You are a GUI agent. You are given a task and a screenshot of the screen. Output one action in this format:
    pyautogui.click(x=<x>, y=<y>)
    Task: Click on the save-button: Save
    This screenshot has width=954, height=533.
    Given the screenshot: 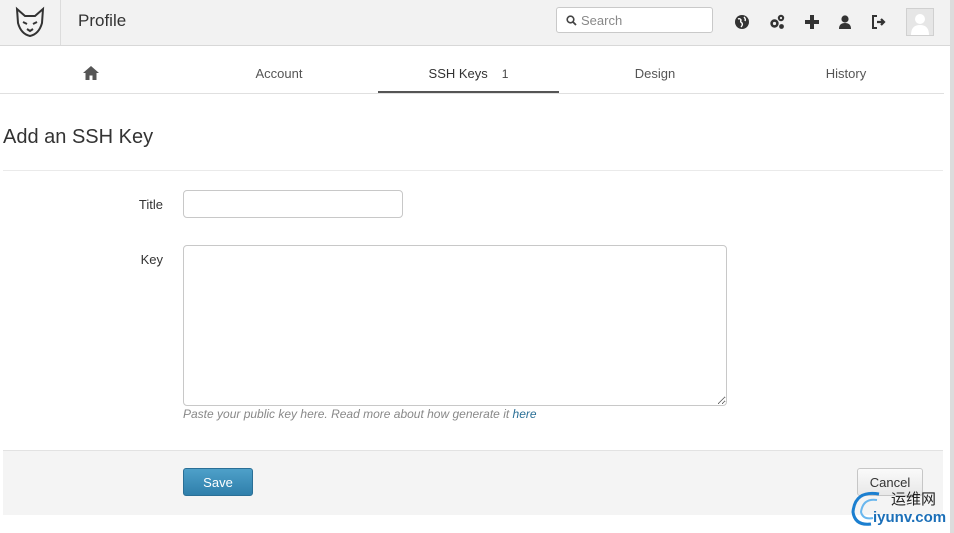 What is the action you would take?
    pyautogui.click(x=218, y=482)
    